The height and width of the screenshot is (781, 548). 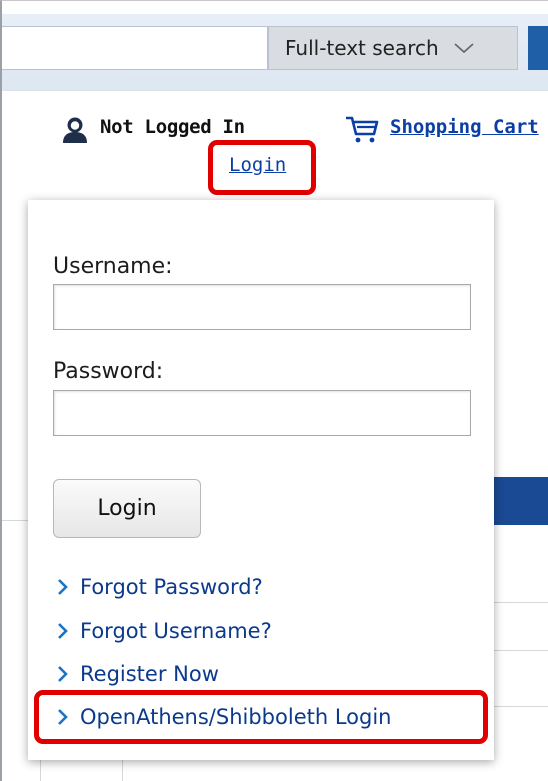 I want to click on search-input, so click(x=135, y=48).